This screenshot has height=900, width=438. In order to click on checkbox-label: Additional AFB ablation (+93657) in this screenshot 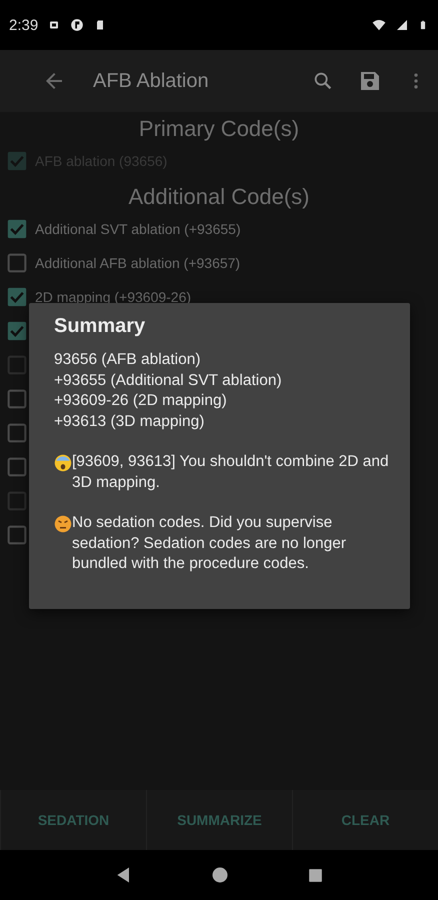, I will do `click(137, 263)`.